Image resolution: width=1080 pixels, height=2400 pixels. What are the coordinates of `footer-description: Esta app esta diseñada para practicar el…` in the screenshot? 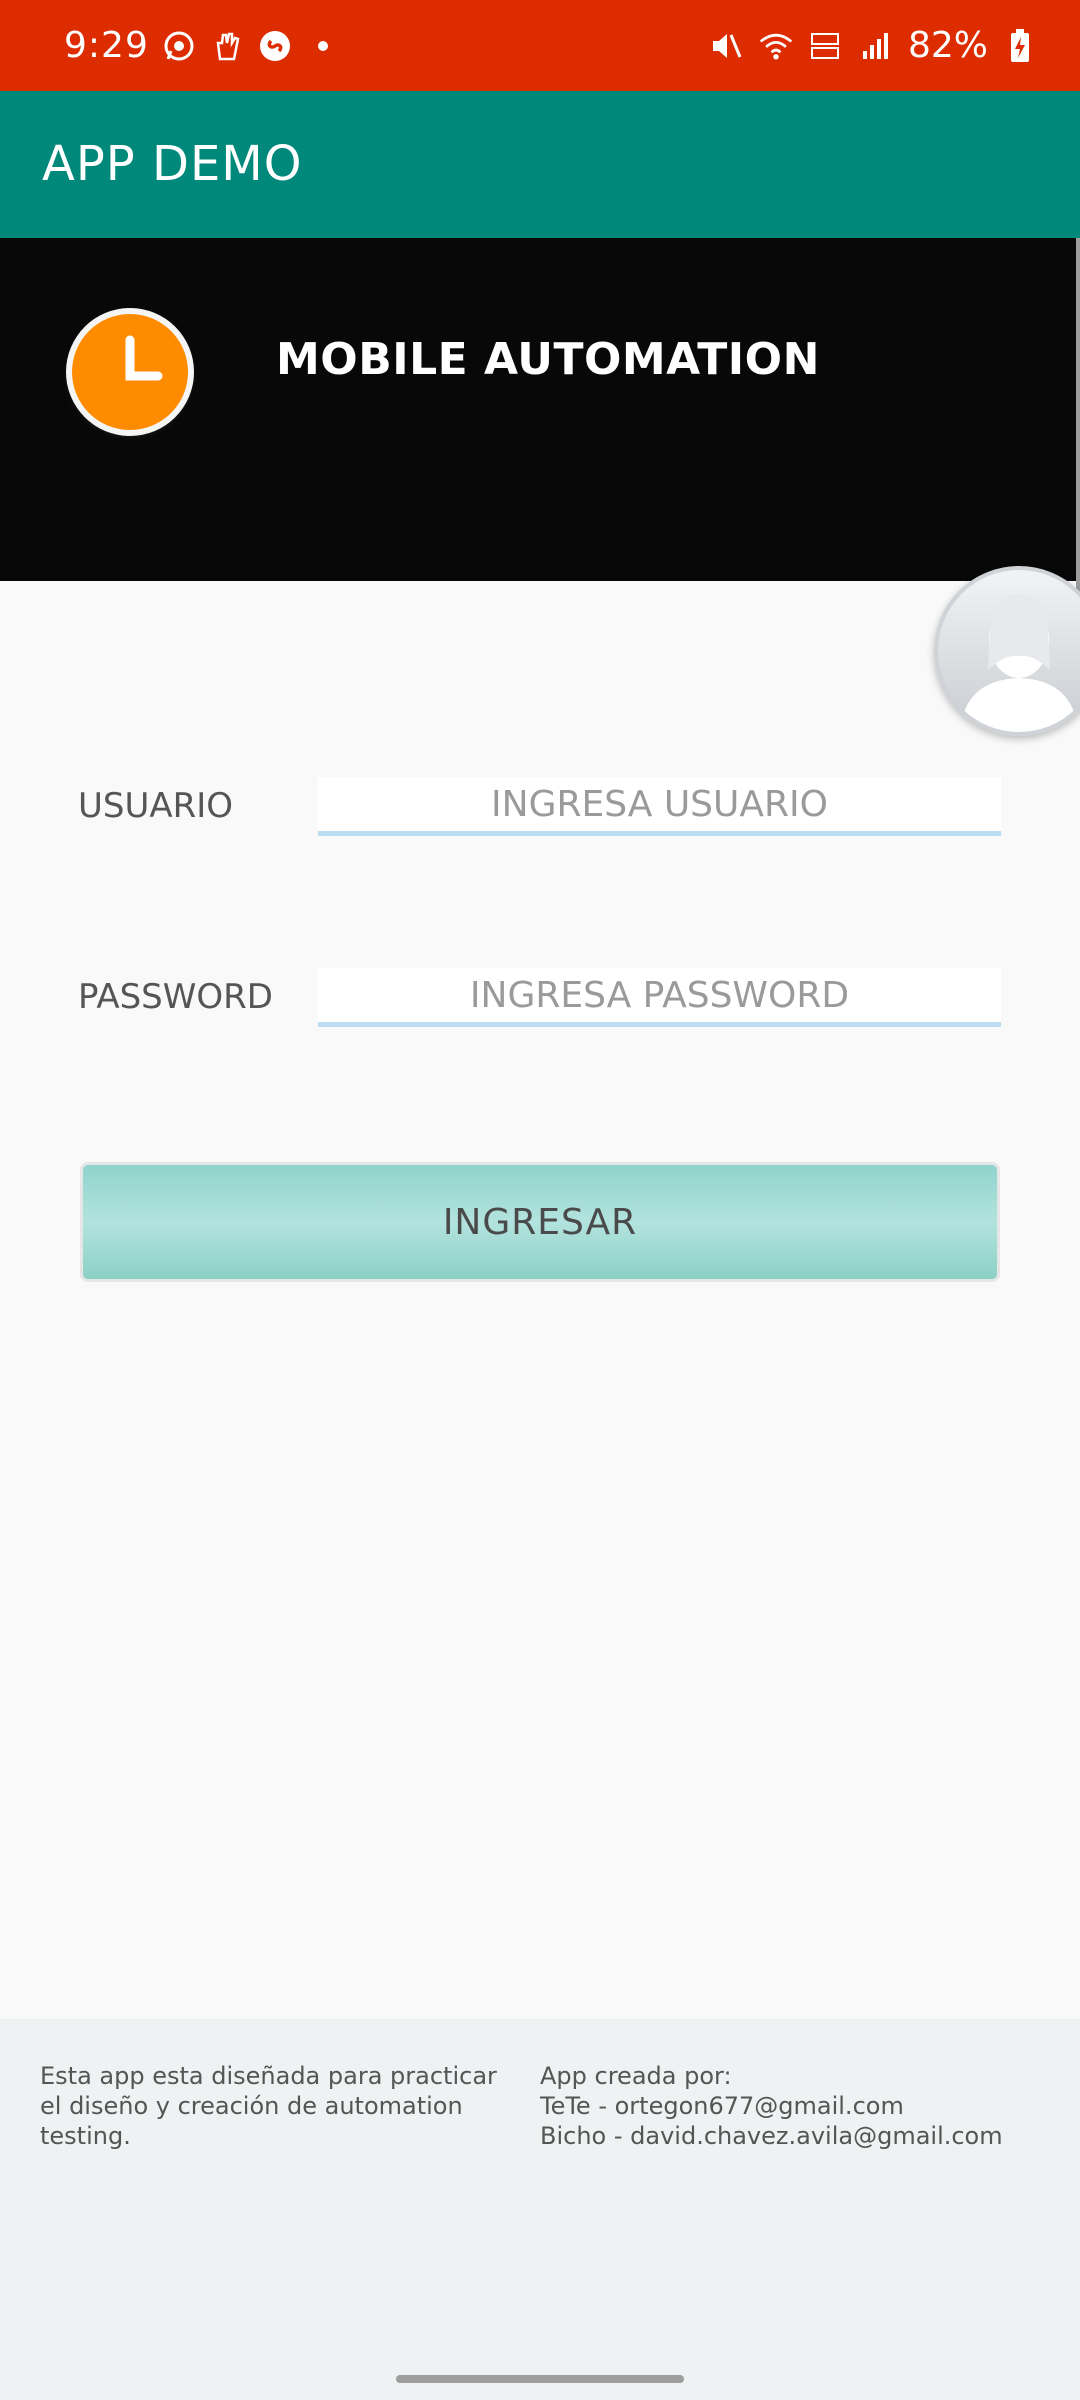 It's located at (268, 2106).